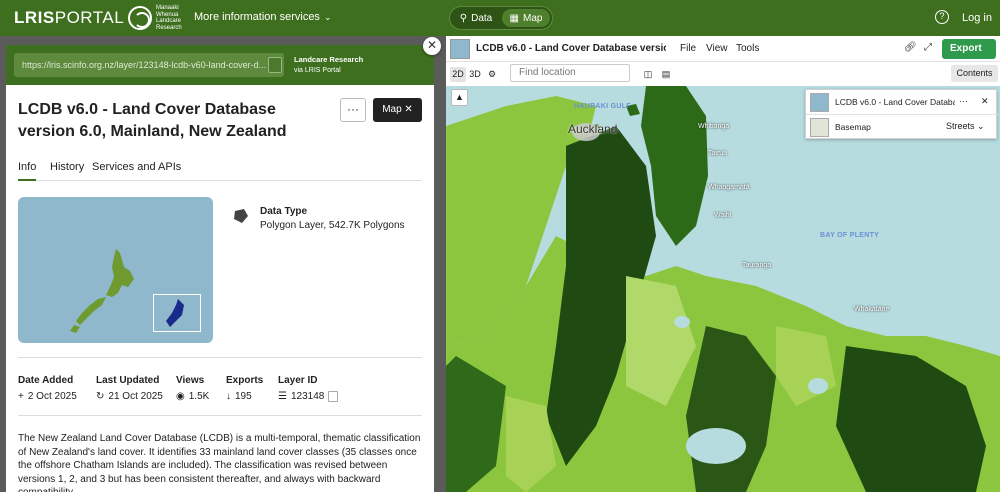 Image resolution: width=1000 pixels, height=492 pixels. Describe the element at coordinates (602, 106) in the screenshot. I see `place-label: HAURAKI GULF` at that location.